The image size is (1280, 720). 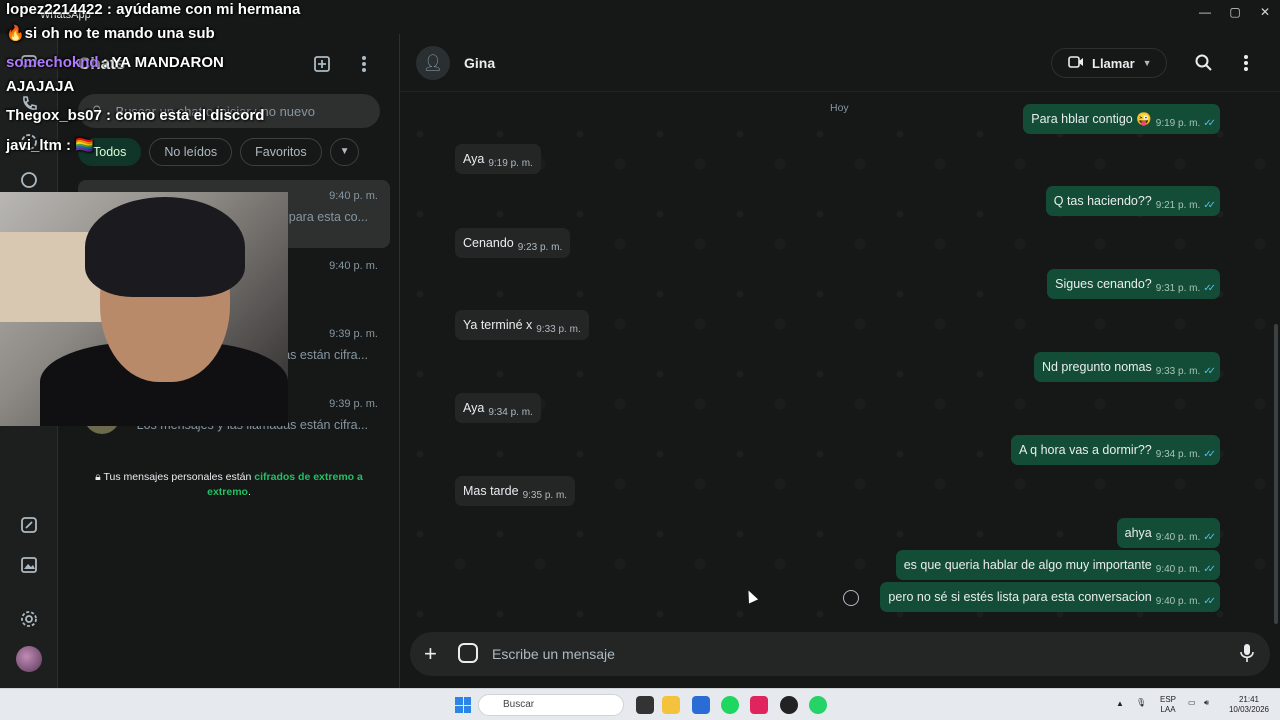 I want to click on filter-more-chevron-down-icon: ▼, so click(x=344, y=152).